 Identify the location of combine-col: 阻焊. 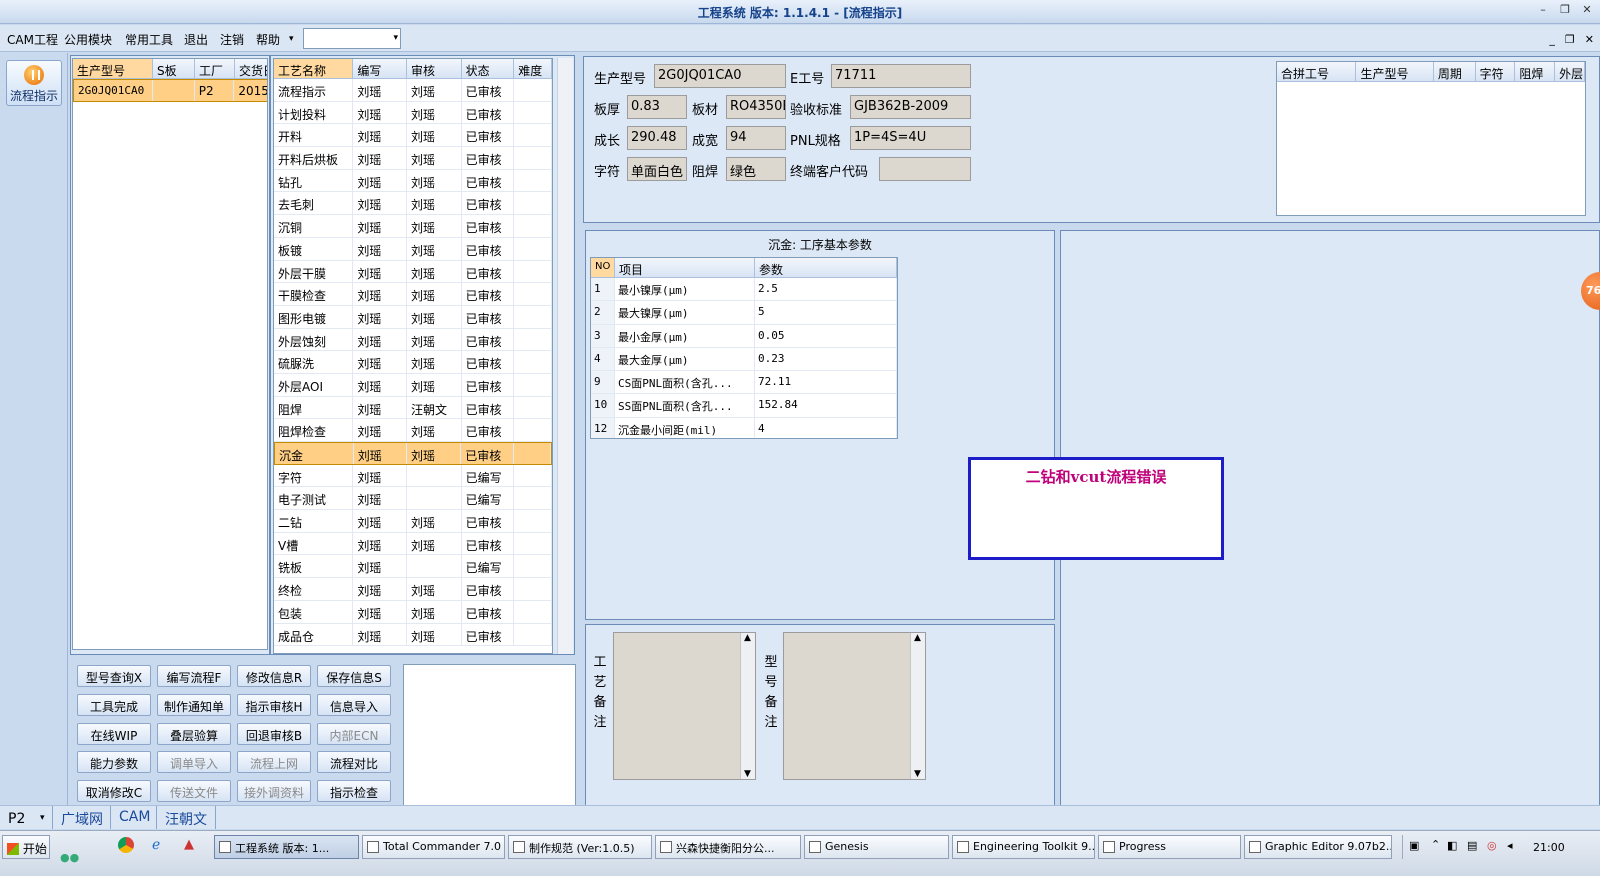
(1535, 71).